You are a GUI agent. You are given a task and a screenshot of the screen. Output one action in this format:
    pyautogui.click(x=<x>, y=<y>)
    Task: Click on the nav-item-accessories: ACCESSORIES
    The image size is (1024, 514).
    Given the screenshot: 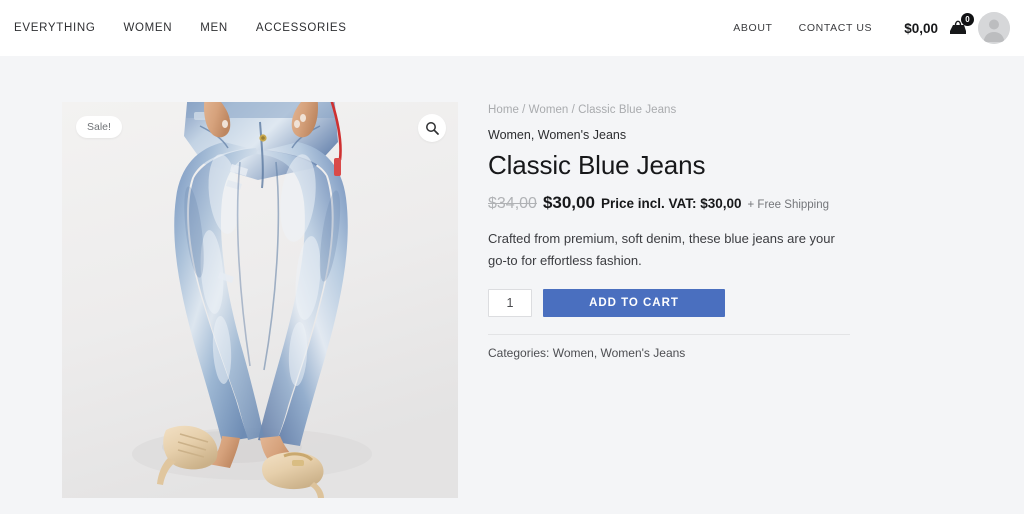 What is the action you would take?
    pyautogui.click(x=301, y=28)
    